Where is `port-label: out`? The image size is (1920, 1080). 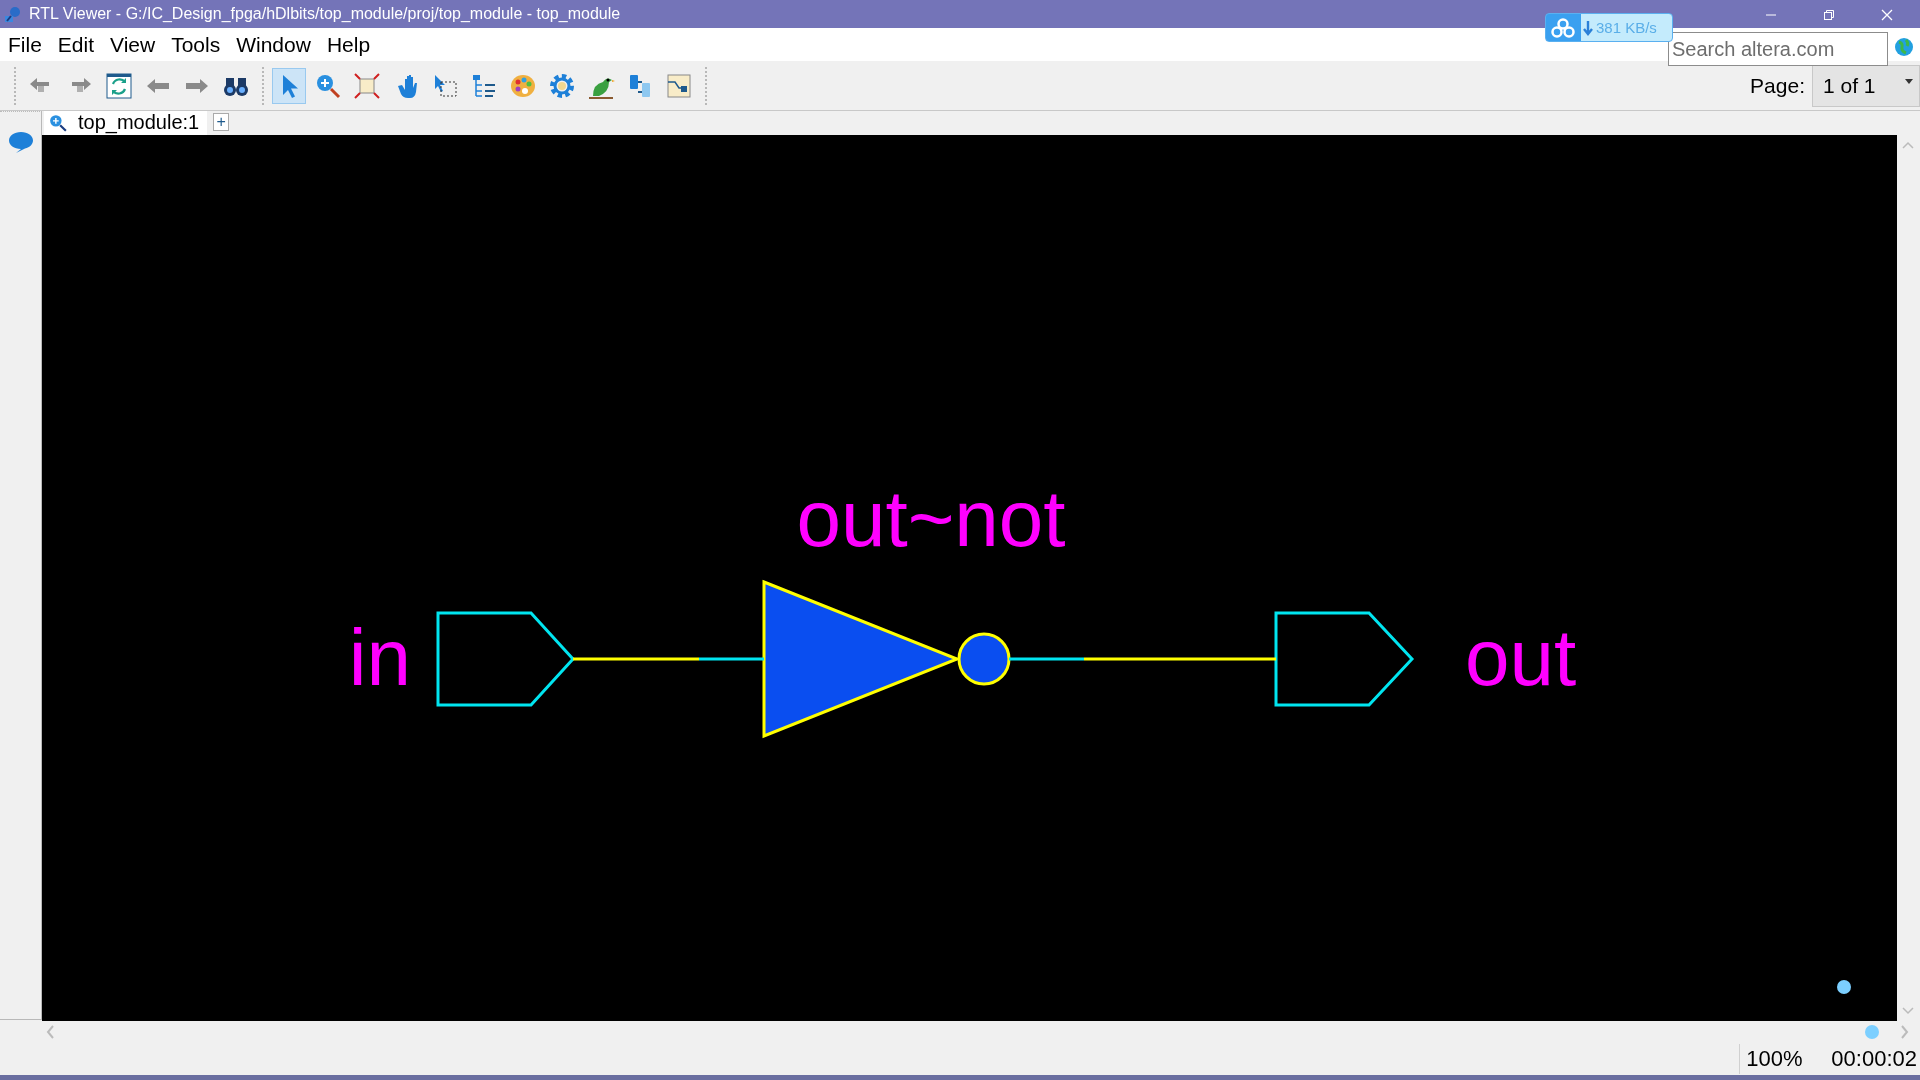 port-label: out is located at coordinates (1521, 657).